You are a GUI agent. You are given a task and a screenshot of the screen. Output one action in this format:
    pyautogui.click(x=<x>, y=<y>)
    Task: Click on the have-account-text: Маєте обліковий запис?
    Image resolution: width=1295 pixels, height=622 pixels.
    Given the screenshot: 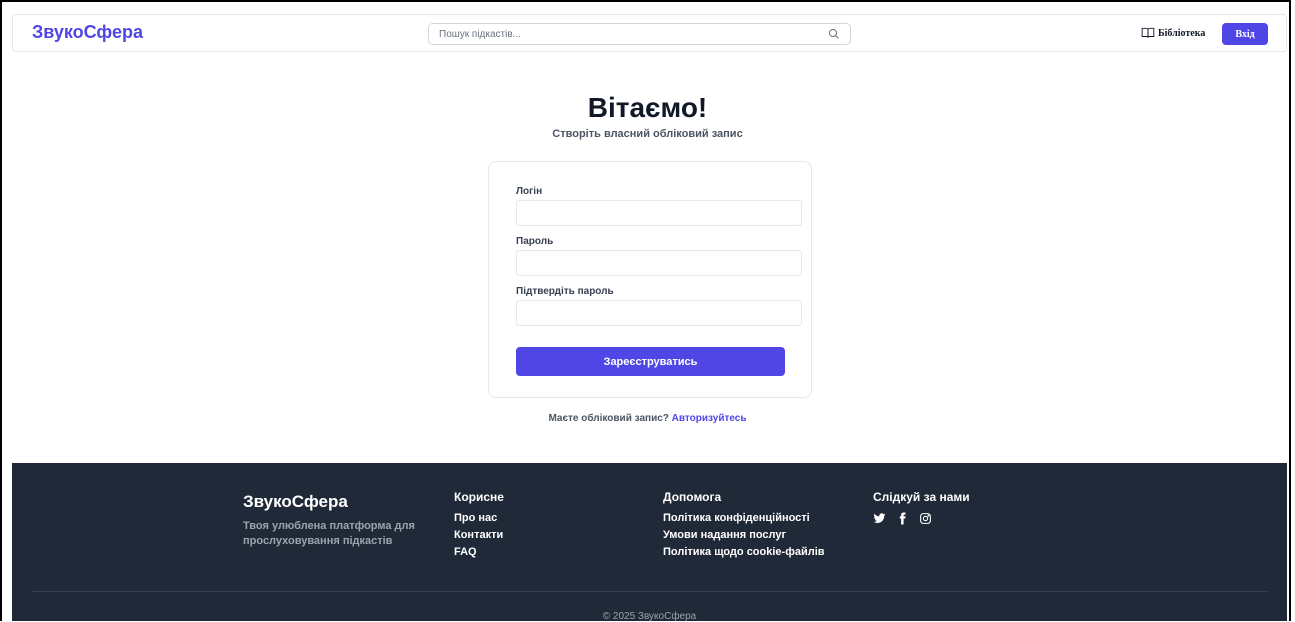 What is the action you would take?
    pyautogui.click(x=608, y=418)
    